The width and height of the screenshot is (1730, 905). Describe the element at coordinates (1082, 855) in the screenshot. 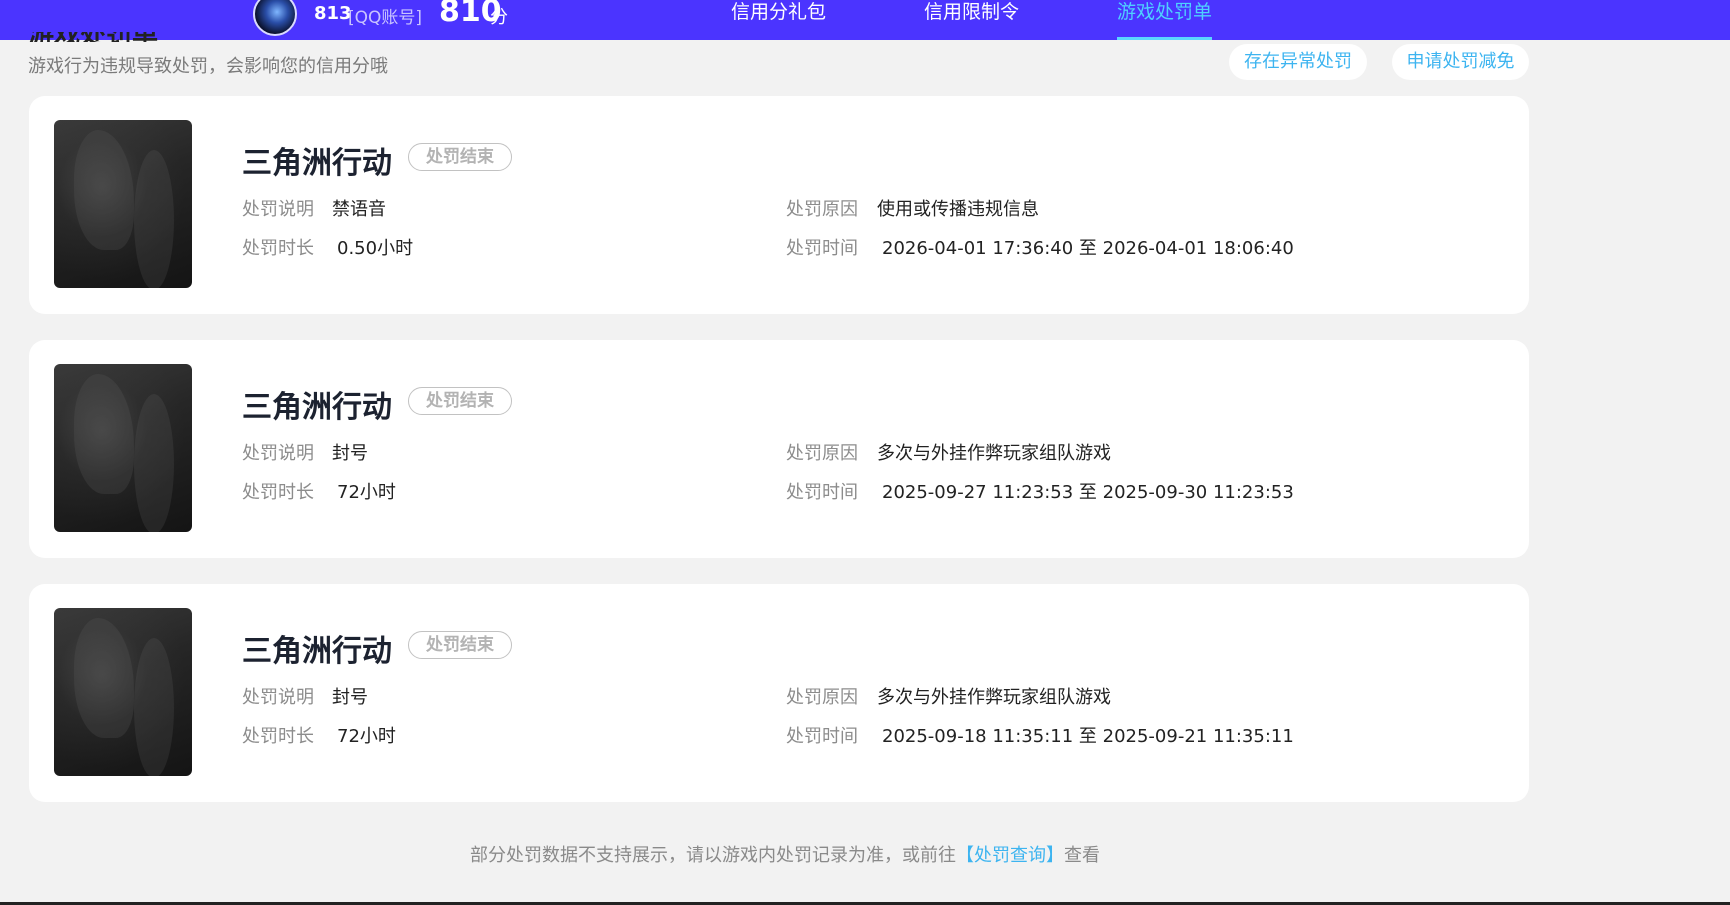

I see `footer-note-suffix: 查看` at that location.